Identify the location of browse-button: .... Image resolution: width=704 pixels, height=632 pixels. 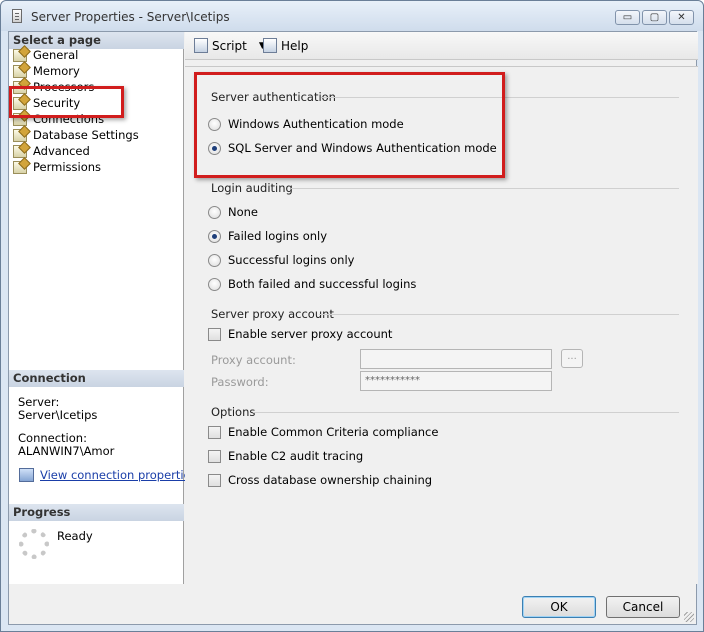
(572, 358).